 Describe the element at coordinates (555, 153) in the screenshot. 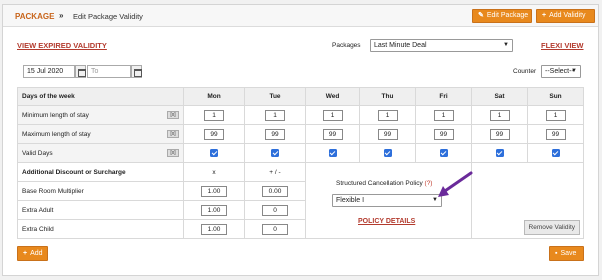

I see `valid-sun-checkbox` at that location.